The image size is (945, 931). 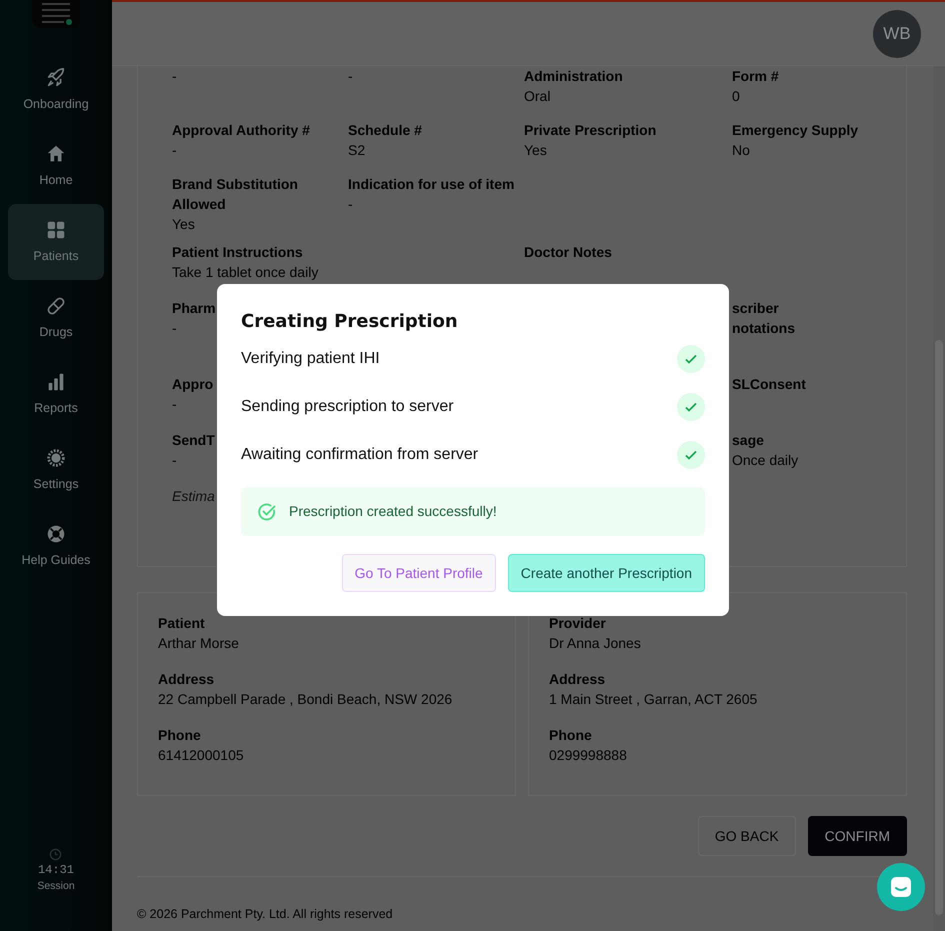 What do you see at coordinates (419, 573) in the screenshot?
I see `profile-button: Go To Patient Profile` at bounding box center [419, 573].